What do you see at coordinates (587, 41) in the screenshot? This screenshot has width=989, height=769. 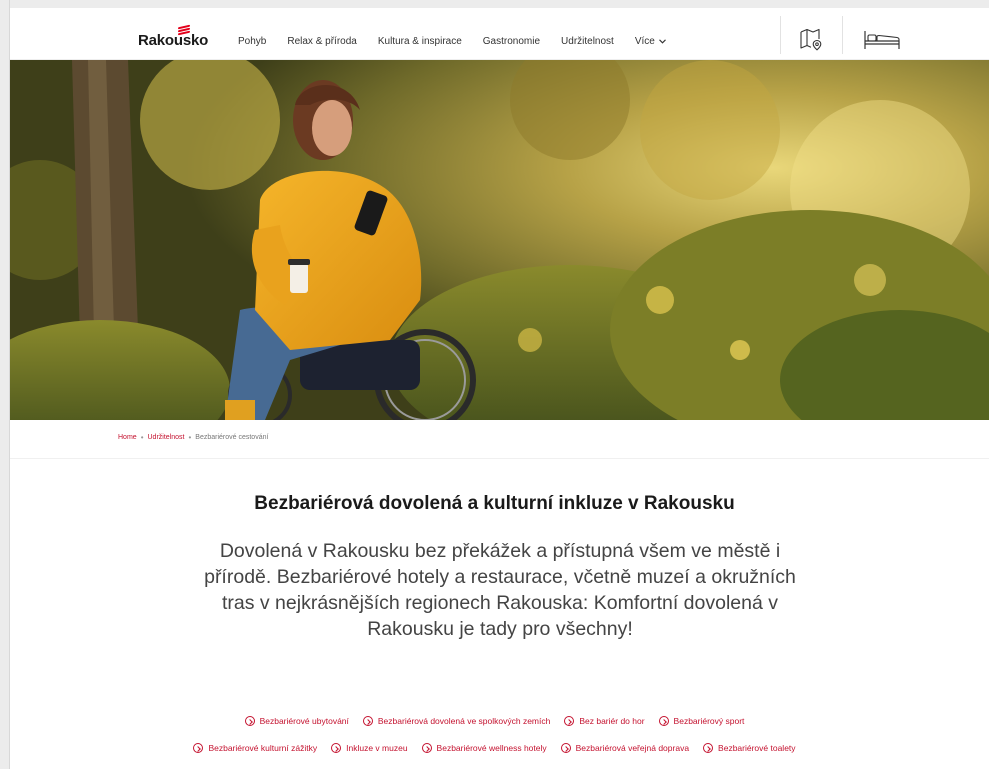 I see `nav-item-udrzitelnost: Udržitelnost` at bounding box center [587, 41].